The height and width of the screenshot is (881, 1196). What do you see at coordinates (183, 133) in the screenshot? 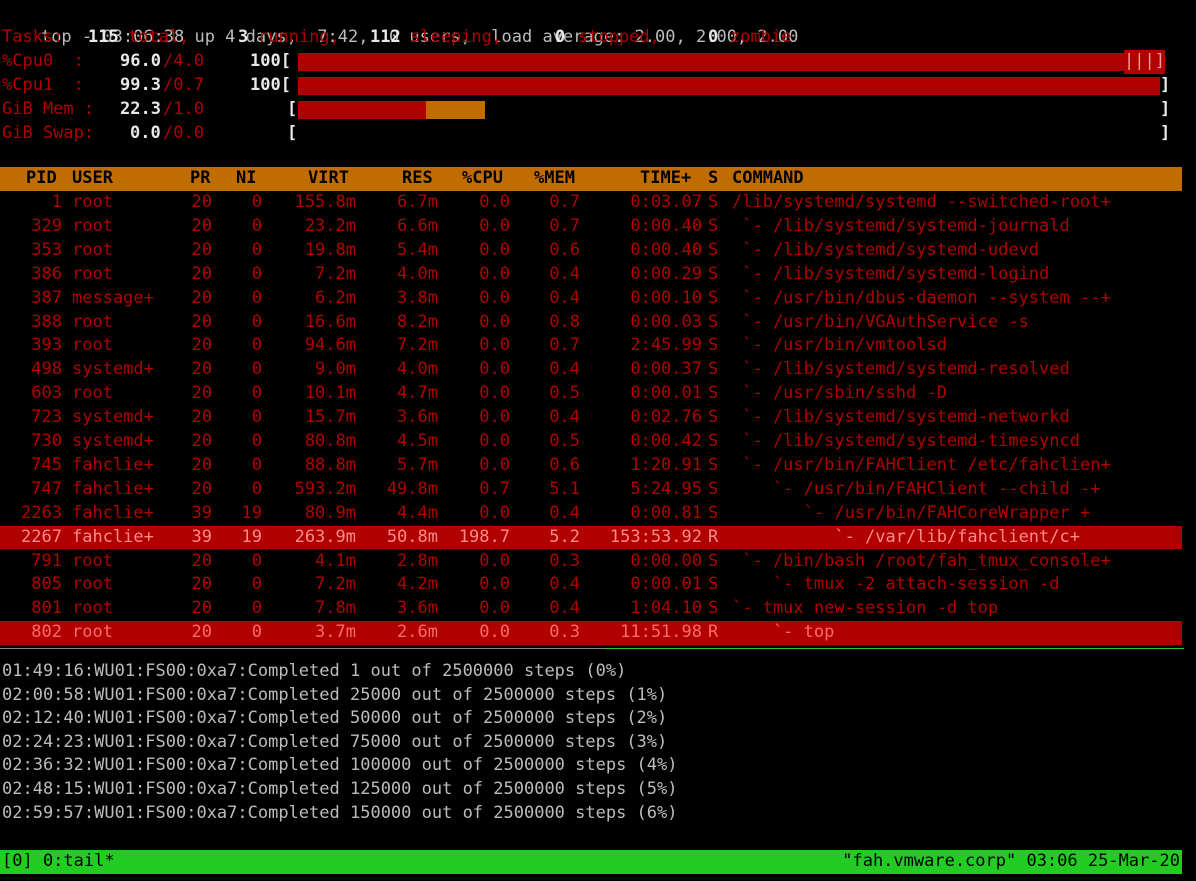
I see `swap-sub: /0.0` at bounding box center [183, 133].